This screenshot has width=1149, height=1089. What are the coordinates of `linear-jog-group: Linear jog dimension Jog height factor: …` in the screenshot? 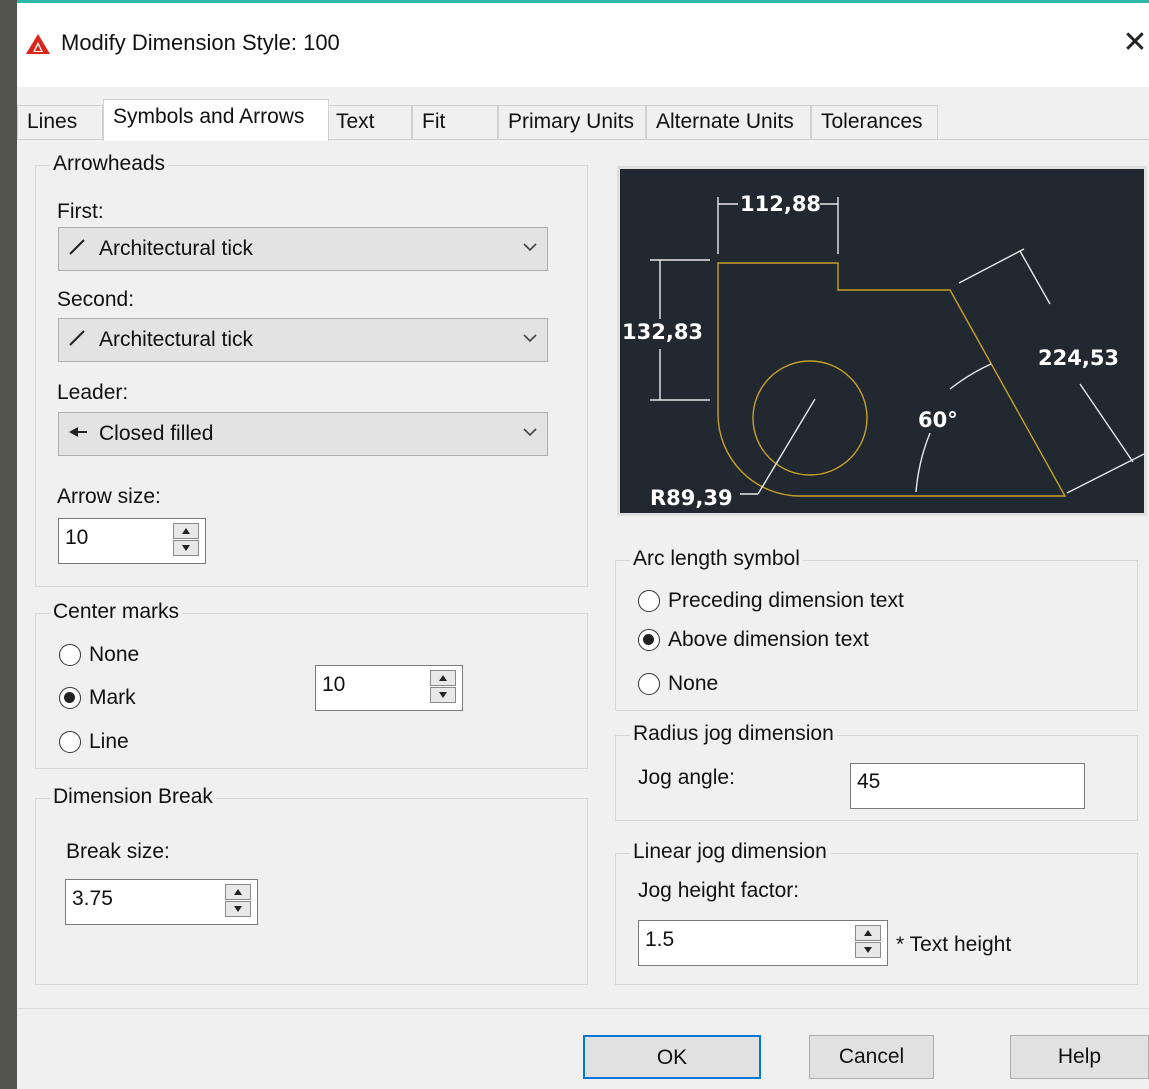 It's located at (876, 912).